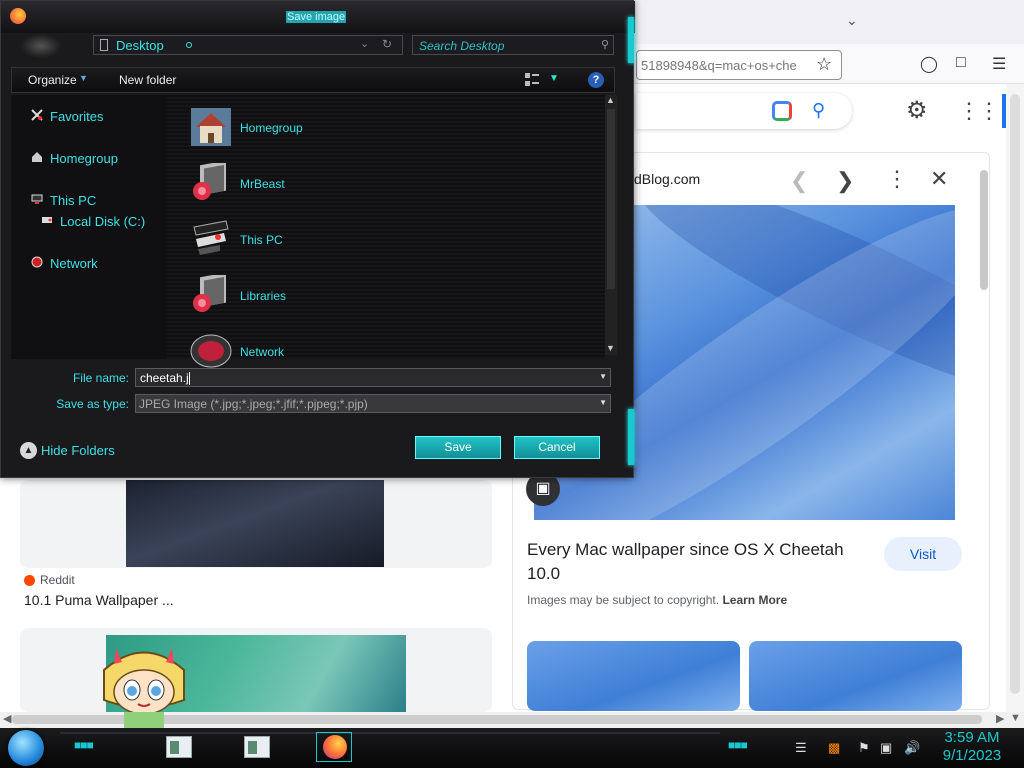 This screenshot has width=1024, height=768. I want to click on scroll-up-icon: ▲, so click(610, 100).